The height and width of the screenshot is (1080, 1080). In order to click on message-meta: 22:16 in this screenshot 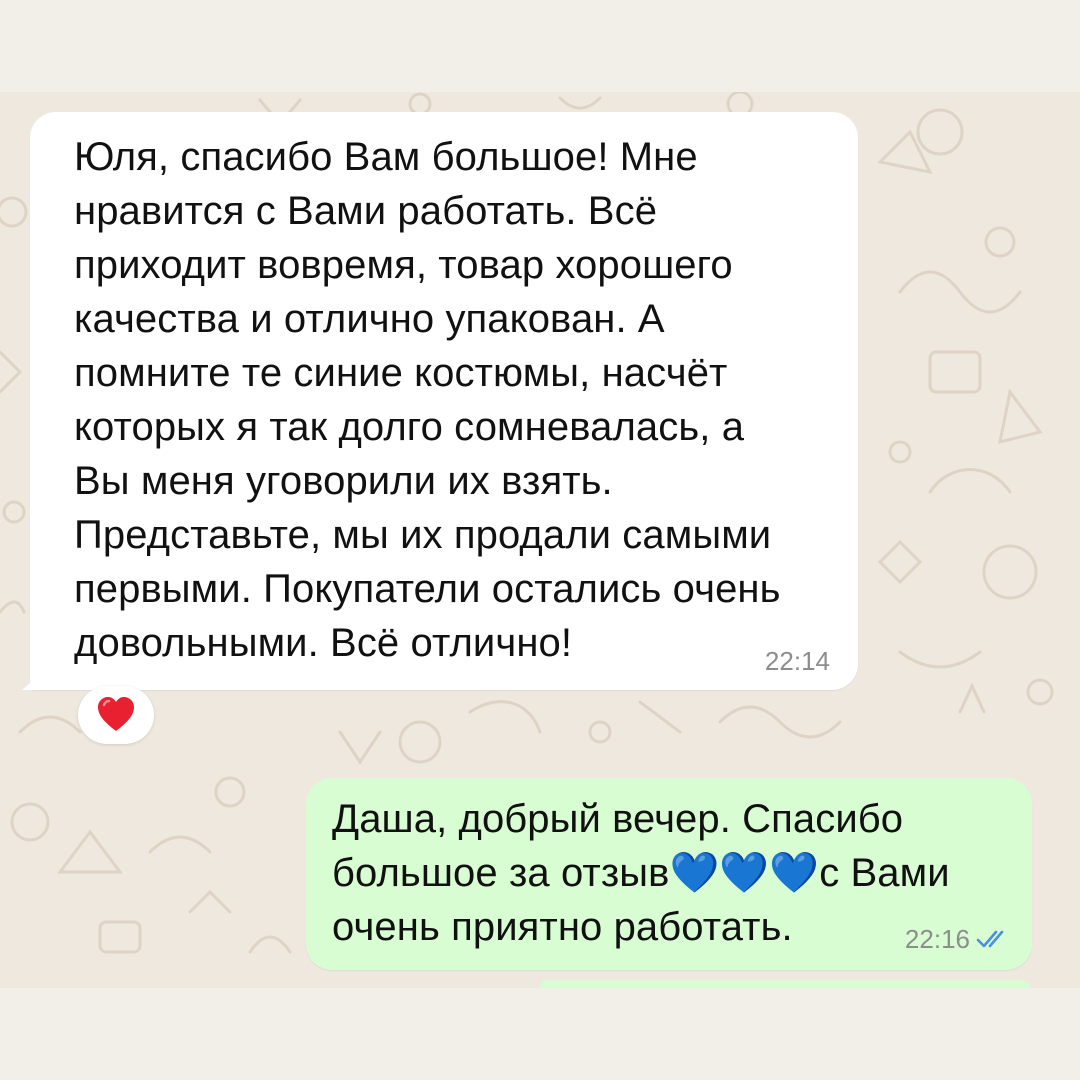, I will do `click(957, 939)`.